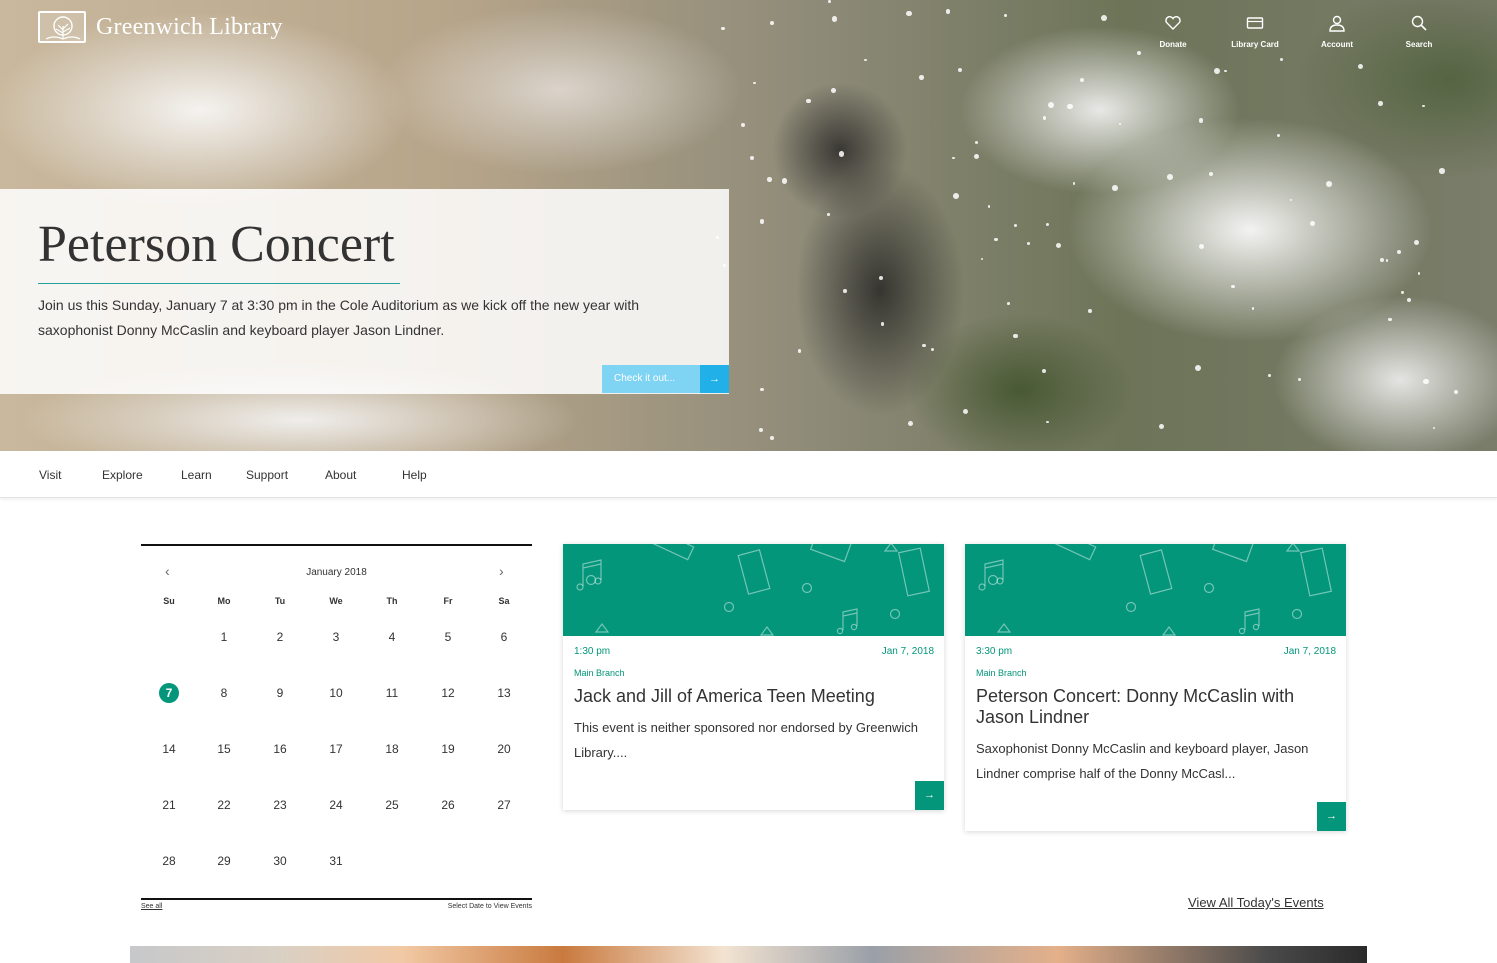 Image resolution: width=1497 pixels, height=963 pixels. What do you see at coordinates (392, 601) in the screenshot?
I see `weekday-header: Th` at bounding box center [392, 601].